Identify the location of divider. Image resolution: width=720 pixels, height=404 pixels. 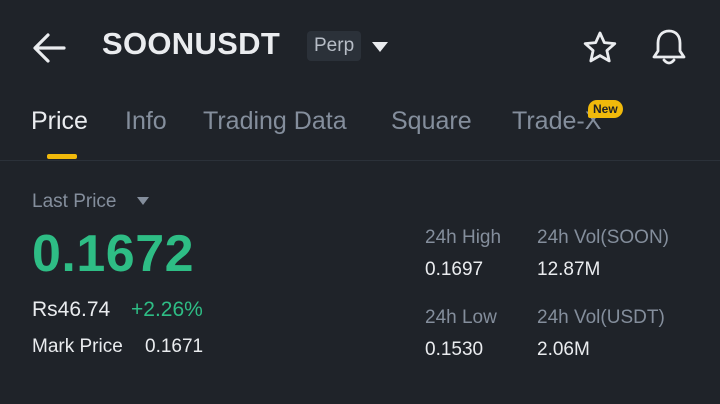
(360, 160).